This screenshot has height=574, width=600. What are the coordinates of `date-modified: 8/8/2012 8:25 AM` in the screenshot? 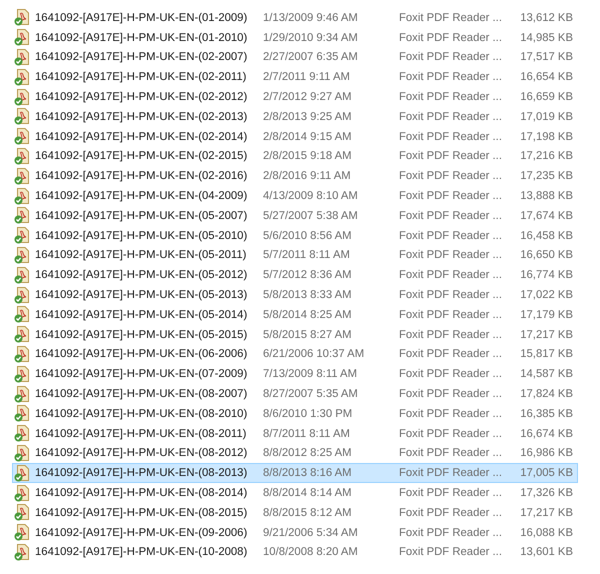 It's located at (308, 453).